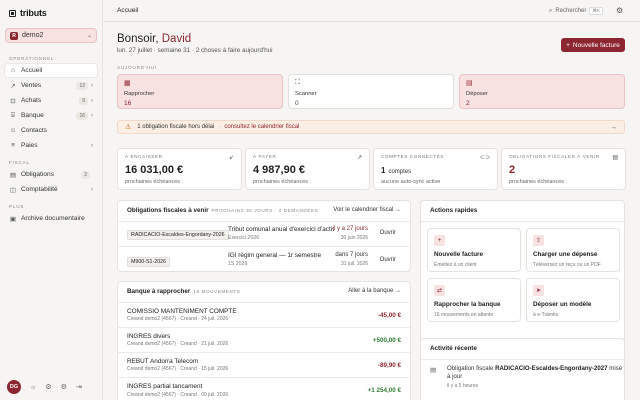 This screenshot has height=400, width=640. What do you see at coordinates (538, 240) in the screenshot?
I see `upload-icon: ⇪` at bounding box center [538, 240].